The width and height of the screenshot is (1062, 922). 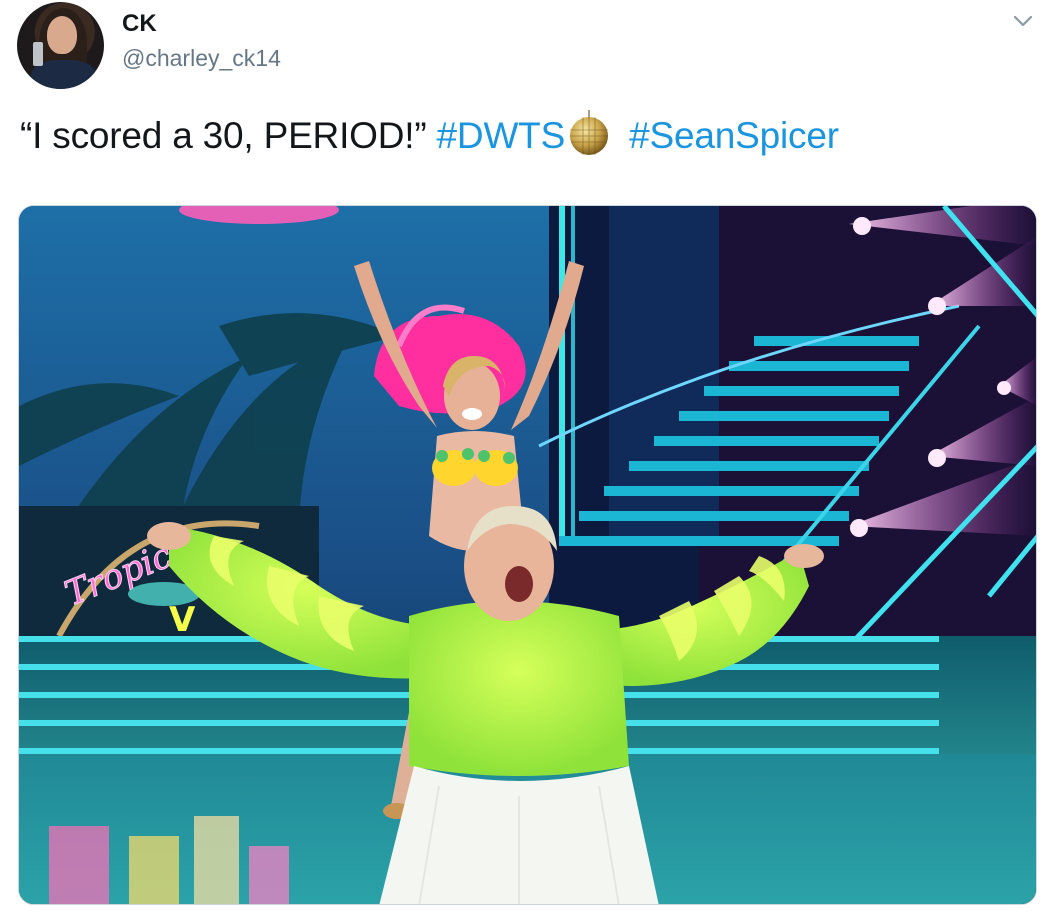 I want to click on svg-text: V, so click(x=182, y=620).